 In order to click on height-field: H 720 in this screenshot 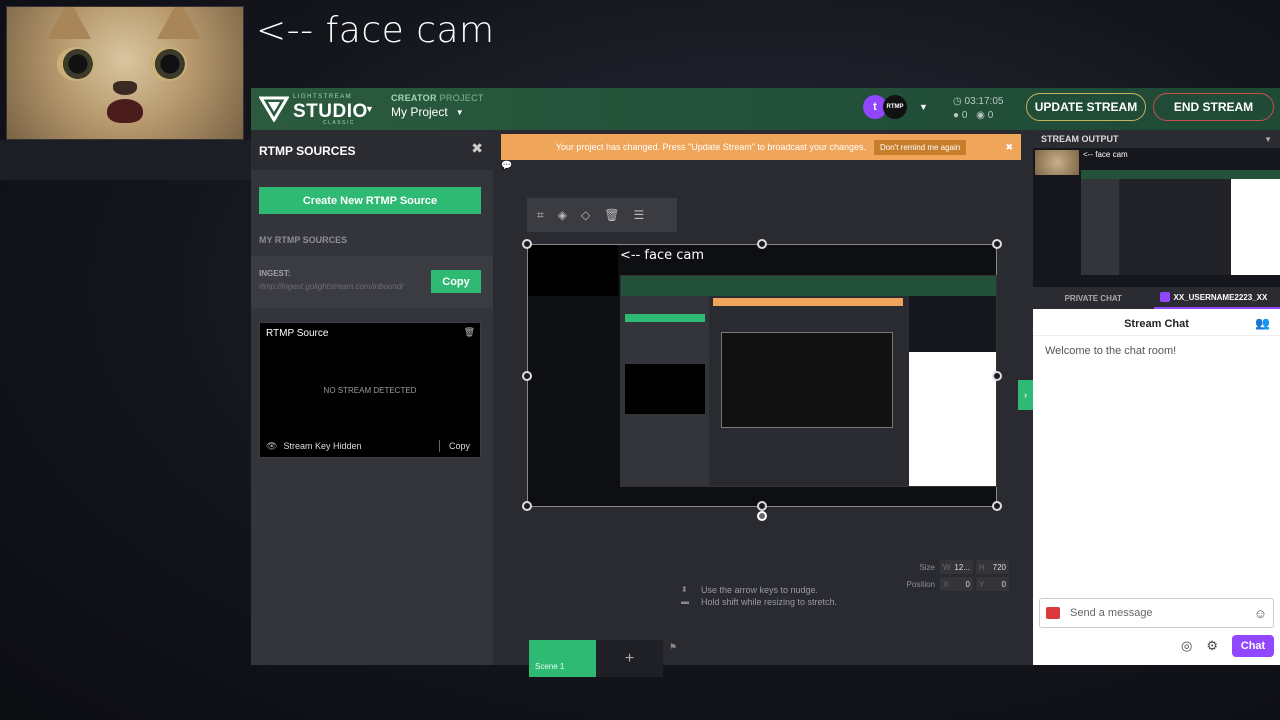, I will do `click(992, 567)`.